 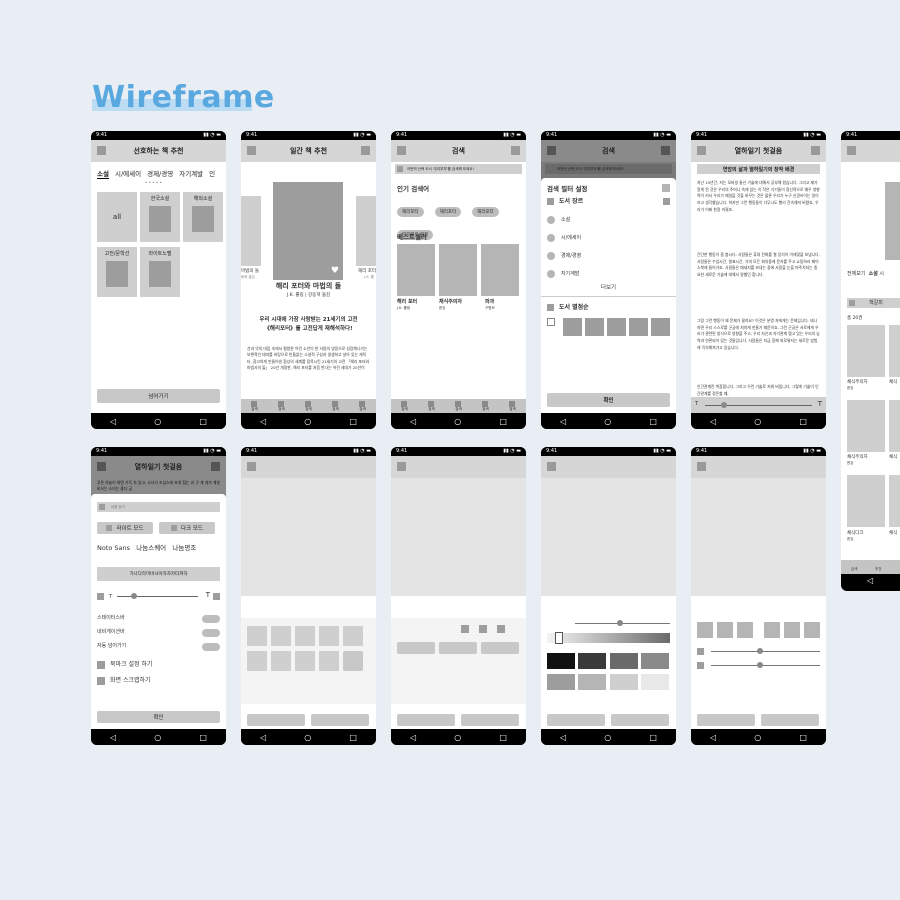 I want to click on gallery-button, so click(x=353, y=661).